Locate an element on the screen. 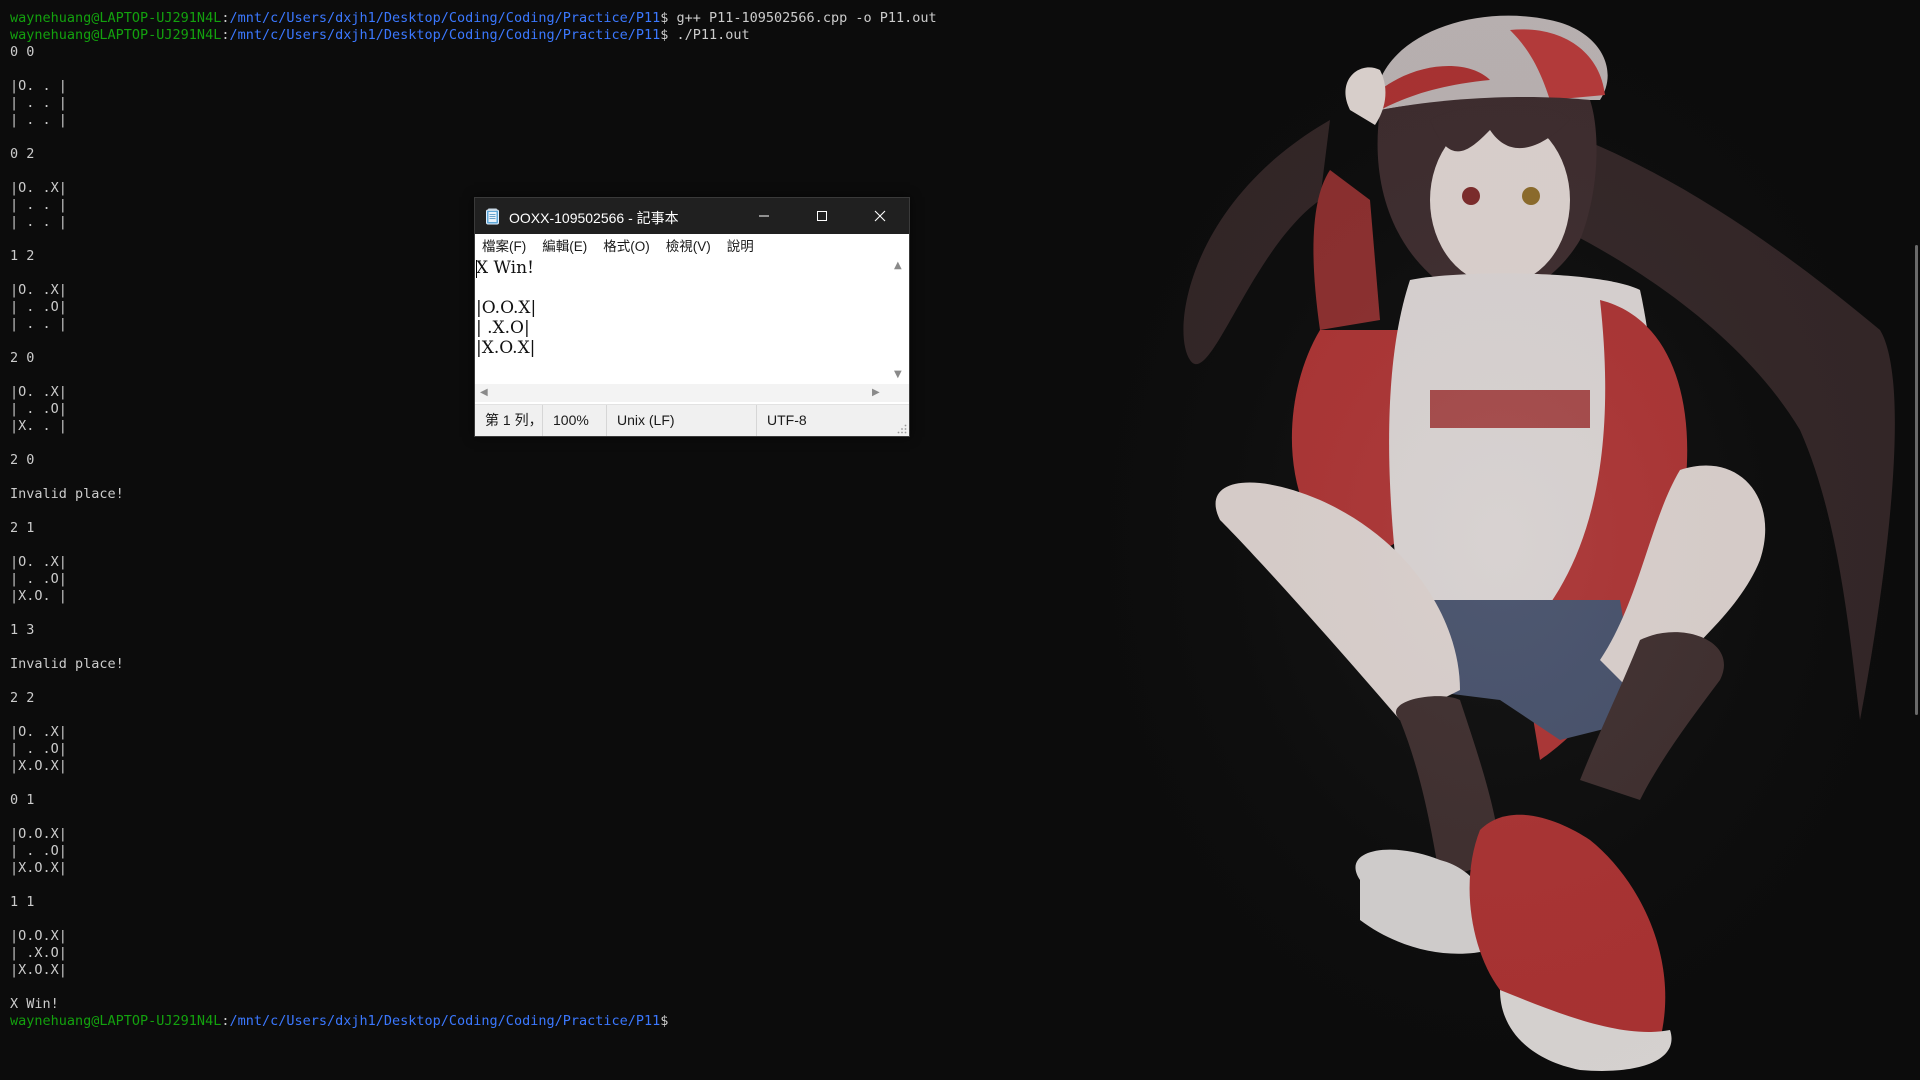  terminal-output-line: 0 2 is located at coordinates (22, 154).